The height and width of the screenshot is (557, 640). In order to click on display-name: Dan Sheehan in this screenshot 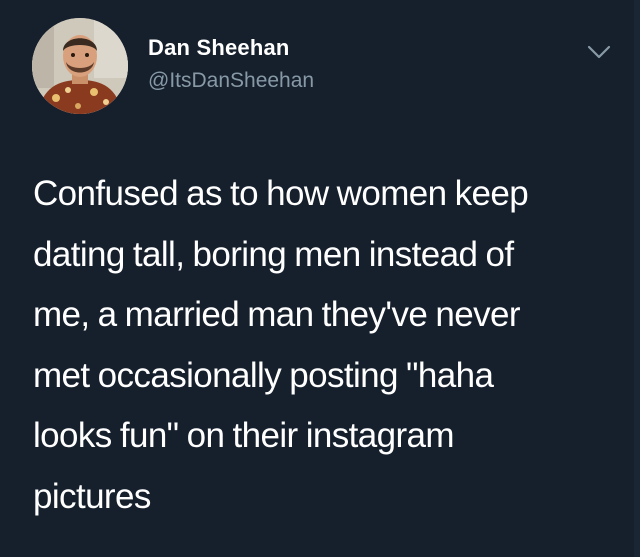, I will do `click(219, 48)`.